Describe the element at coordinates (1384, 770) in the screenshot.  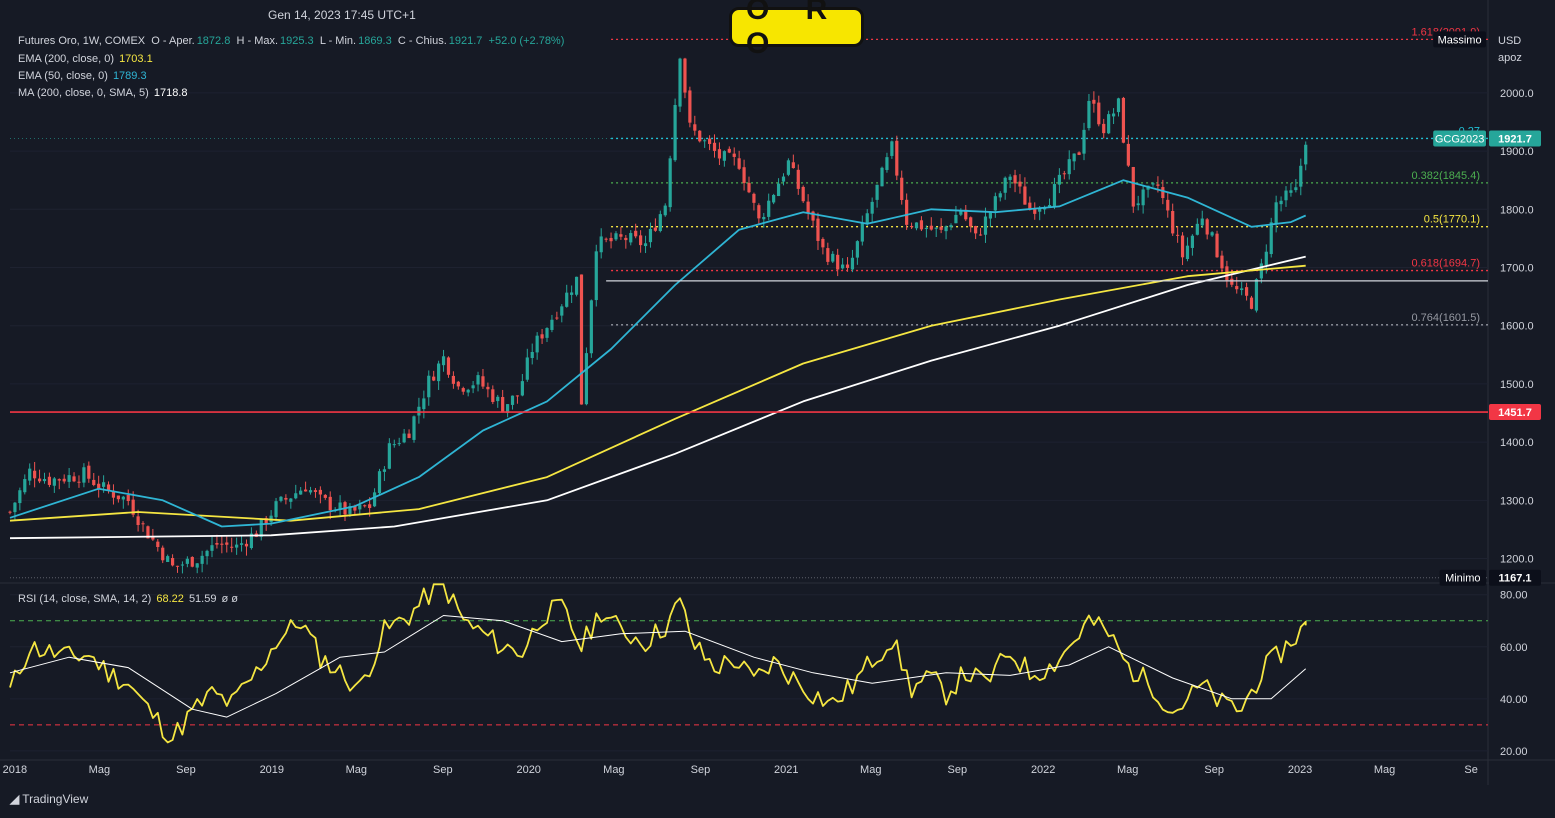
I see `time-tick-label: Mag` at that location.